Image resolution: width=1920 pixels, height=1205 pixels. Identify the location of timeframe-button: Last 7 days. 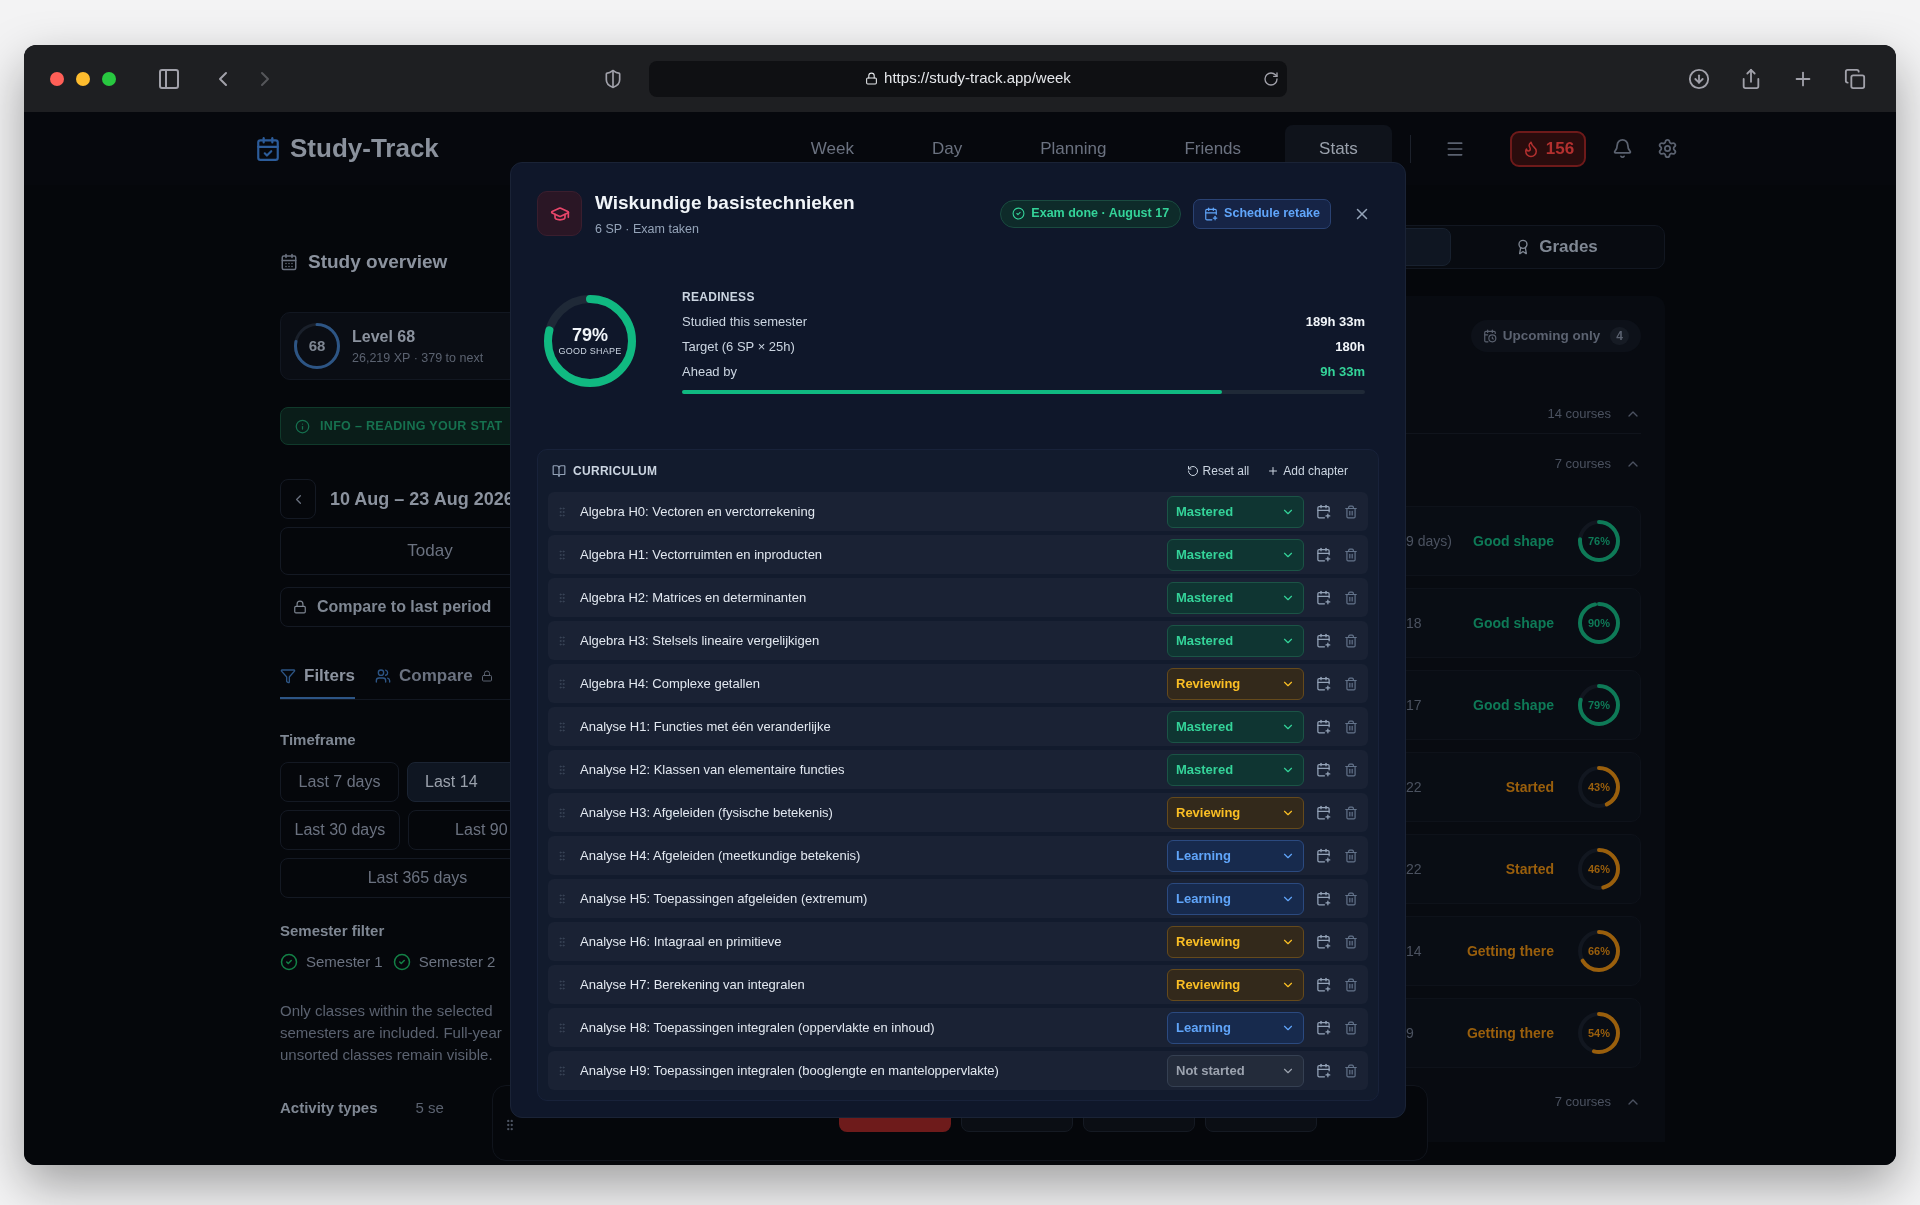
(340, 781).